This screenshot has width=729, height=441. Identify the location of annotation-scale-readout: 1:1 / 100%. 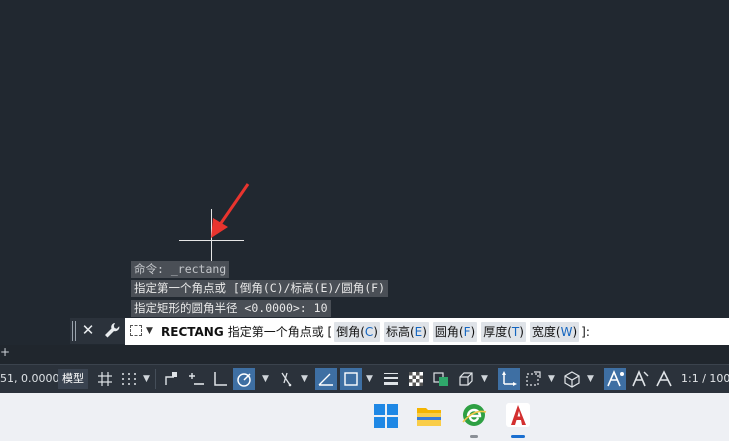
(705, 379).